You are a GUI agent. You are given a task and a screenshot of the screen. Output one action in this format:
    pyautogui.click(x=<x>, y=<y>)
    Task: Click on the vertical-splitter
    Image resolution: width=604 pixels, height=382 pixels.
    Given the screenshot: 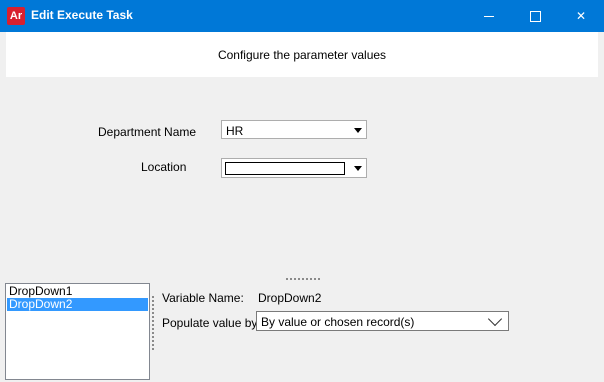 What is the action you would take?
    pyautogui.click(x=153, y=323)
    